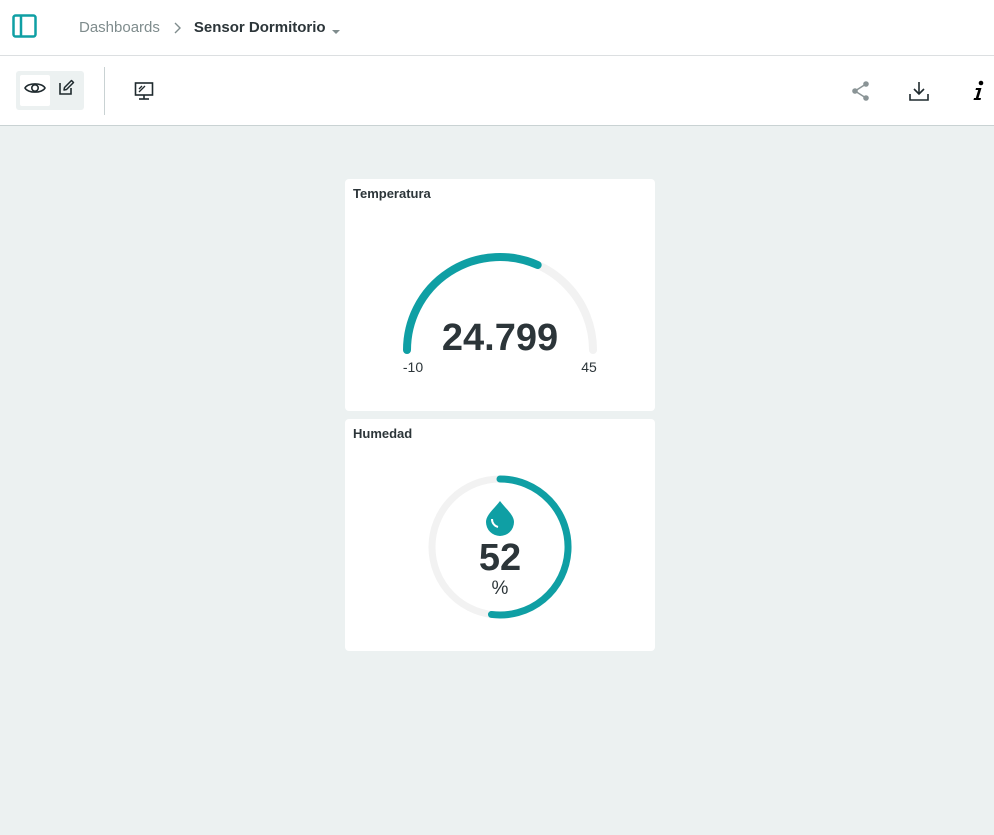  Describe the element at coordinates (259, 27) in the screenshot. I see `page-title: Sensor Dormitorio` at that location.